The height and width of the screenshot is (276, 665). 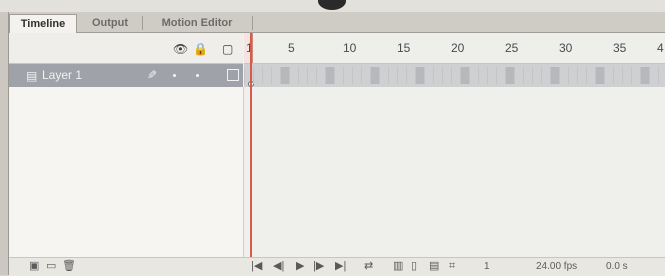 What do you see at coordinates (300, 266) in the screenshot?
I see `play-icon: ▶` at bounding box center [300, 266].